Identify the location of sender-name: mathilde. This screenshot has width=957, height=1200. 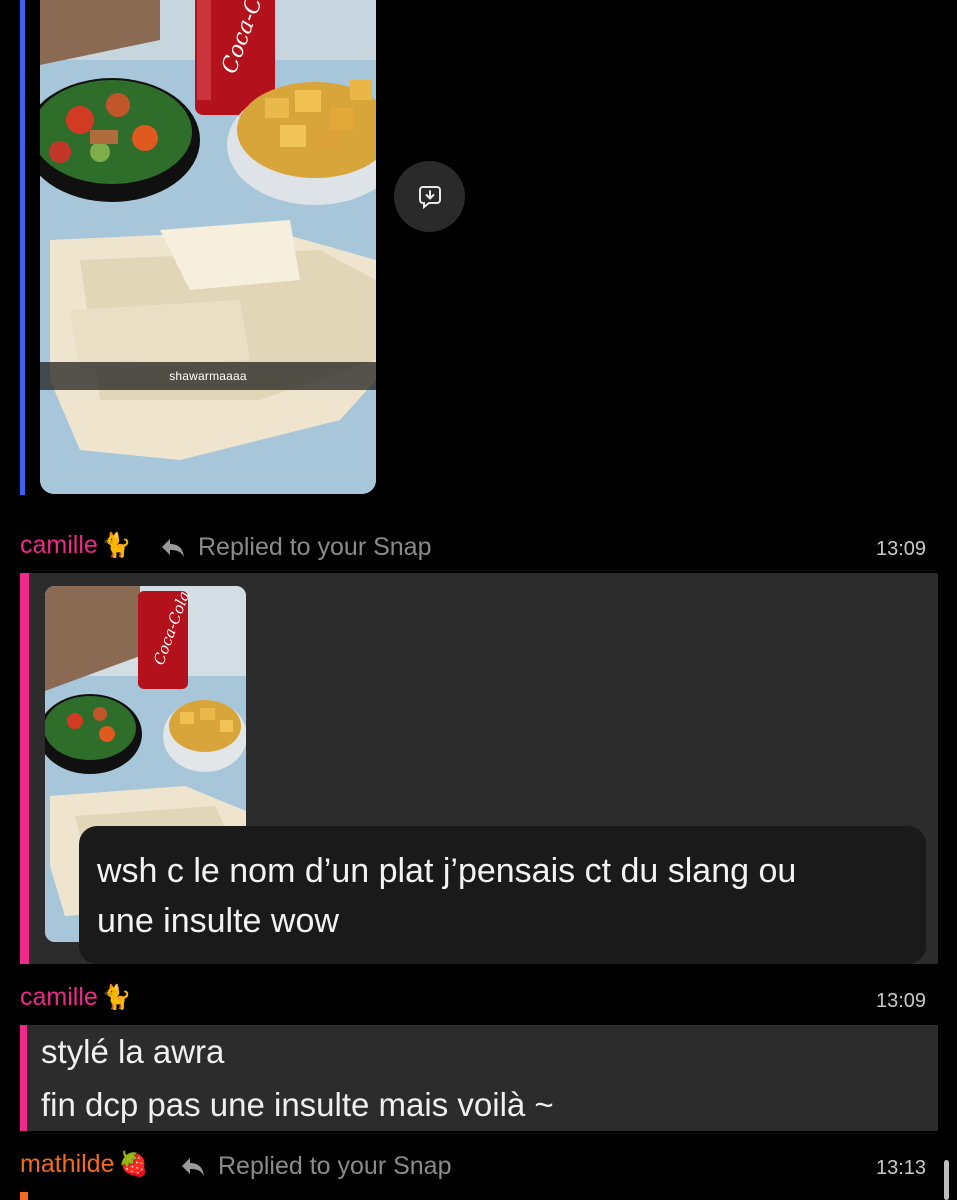
(67, 1164).